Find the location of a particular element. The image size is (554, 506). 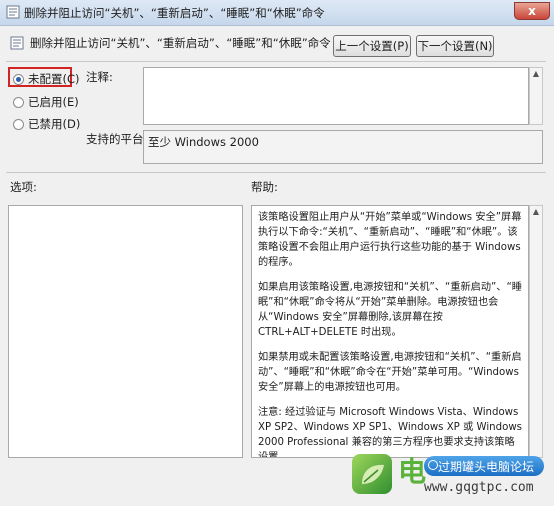

title-bar: 删除并阻止访问“关机”、“重新启动”、“睡眠”和“休眠”命令 x is located at coordinates (277, 13).